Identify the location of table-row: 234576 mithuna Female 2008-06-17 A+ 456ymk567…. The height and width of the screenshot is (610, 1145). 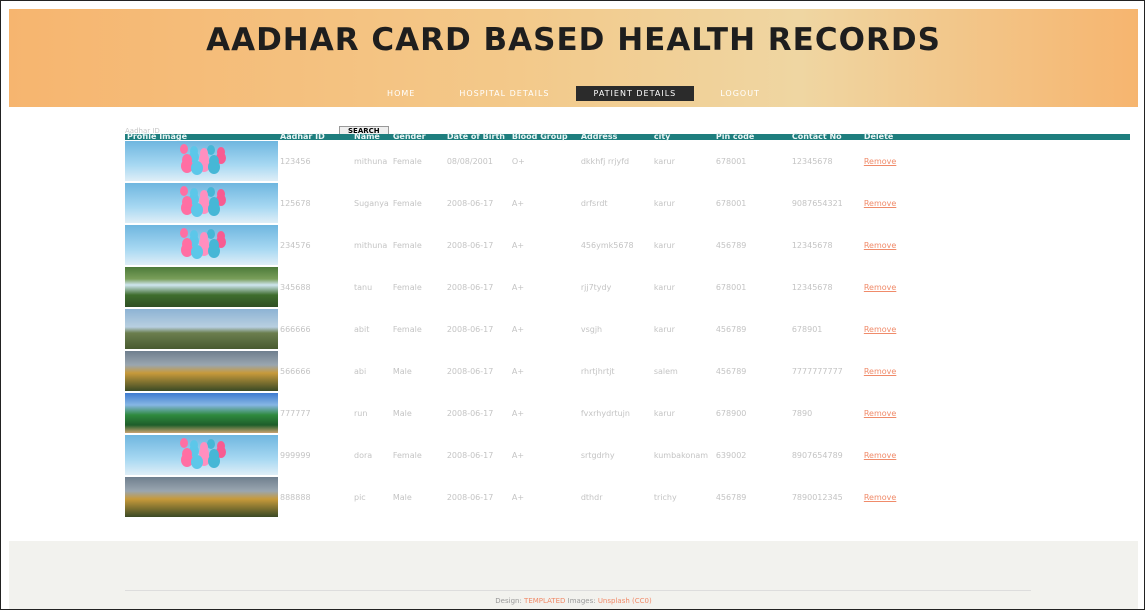
(627, 245).